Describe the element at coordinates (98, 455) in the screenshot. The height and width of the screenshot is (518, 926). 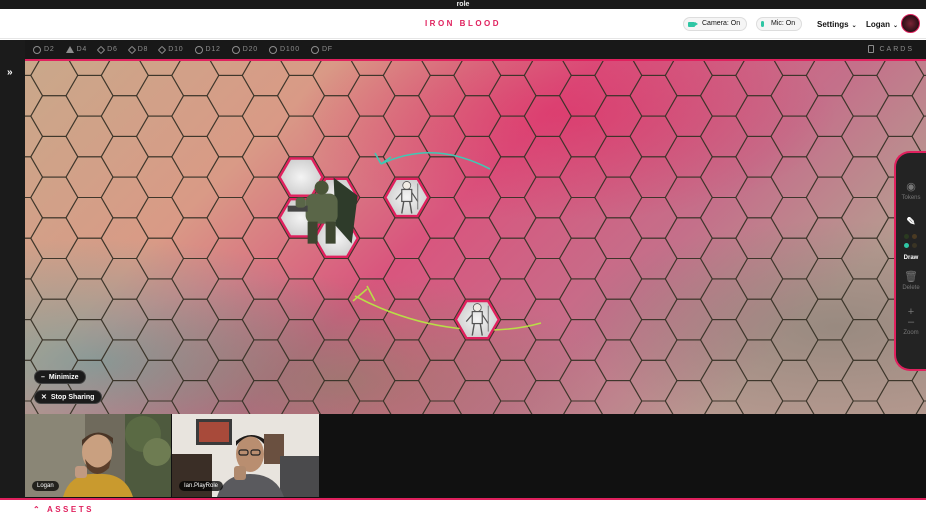
I see `video-tile-logan: Logan` at that location.